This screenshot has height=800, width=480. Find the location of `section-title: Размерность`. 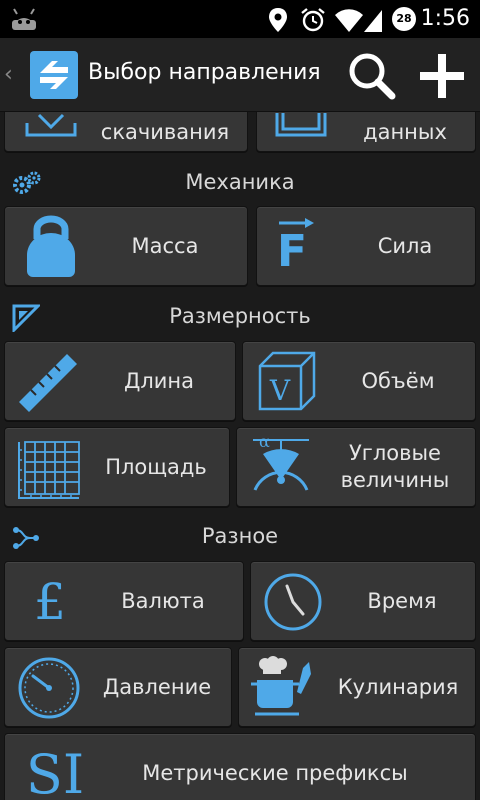

section-title: Размерность is located at coordinates (240, 316).